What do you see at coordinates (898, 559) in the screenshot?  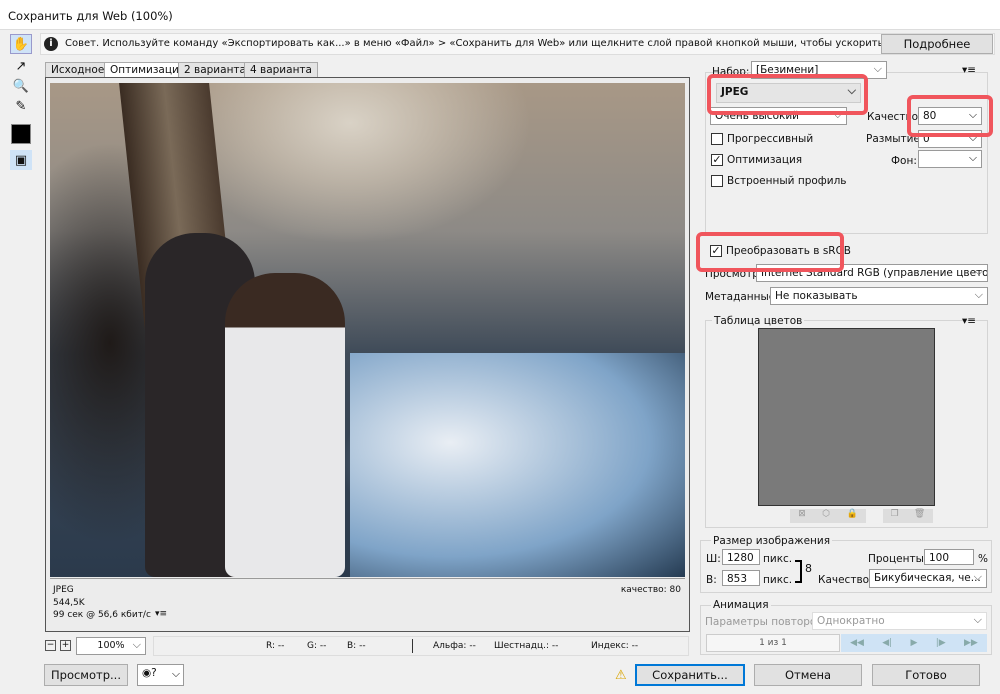 I see `percent-label: Проценты:` at bounding box center [898, 559].